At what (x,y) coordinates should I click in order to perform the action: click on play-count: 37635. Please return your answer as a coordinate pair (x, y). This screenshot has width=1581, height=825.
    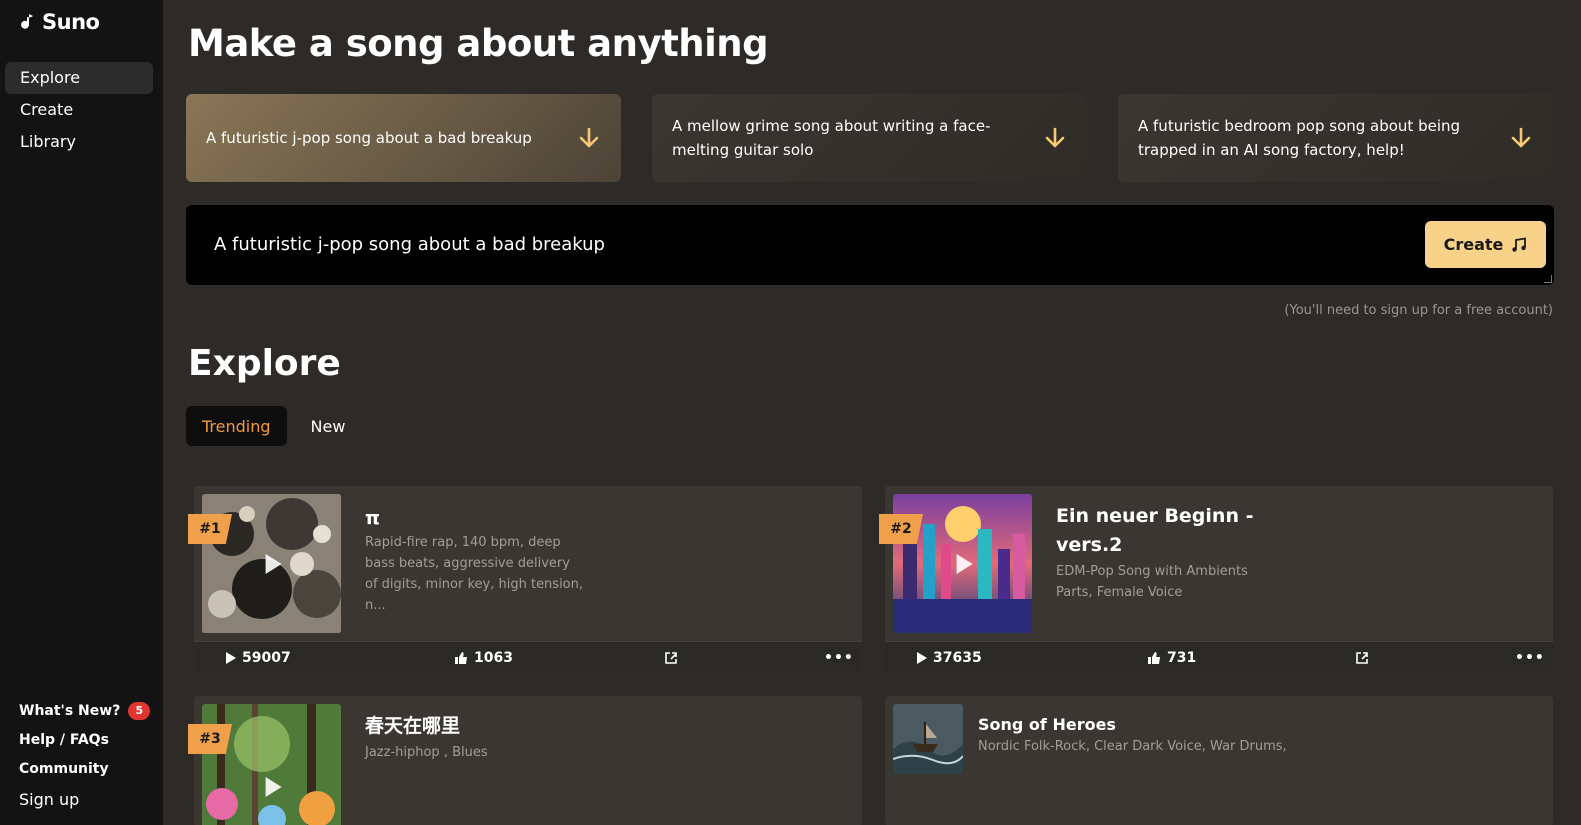
    Looking at the image, I should click on (949, 658).